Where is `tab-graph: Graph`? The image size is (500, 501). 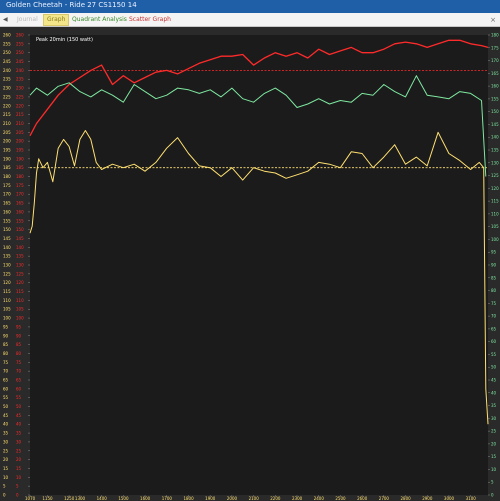 tab-graph: Graph is located at coordinates (56, 20).